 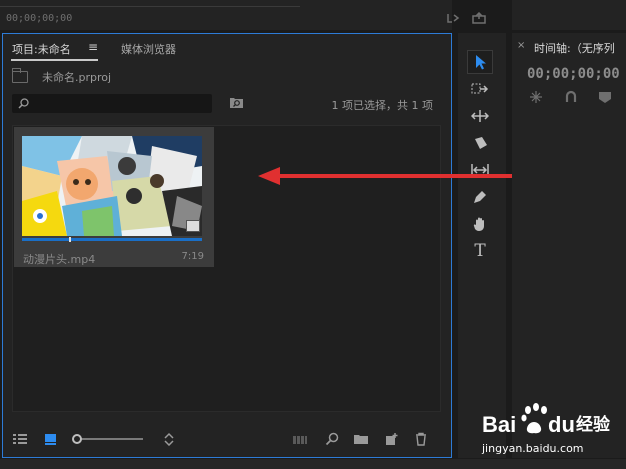 What do you see at coordinates (385, 176) in the screenshot?
I see `annotation-arrow-icon` at bounding box center [385, 176].